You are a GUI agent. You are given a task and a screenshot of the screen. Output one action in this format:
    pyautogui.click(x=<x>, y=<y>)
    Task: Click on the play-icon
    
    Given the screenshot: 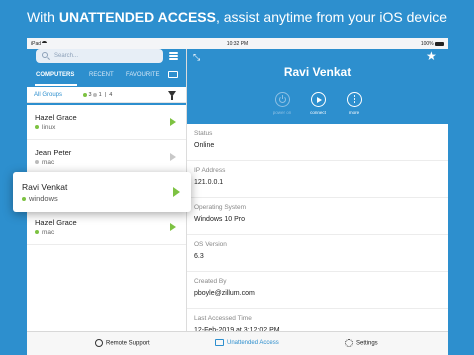 What is the action you would take?
    pyautogui.click(x=319, y=99)
    